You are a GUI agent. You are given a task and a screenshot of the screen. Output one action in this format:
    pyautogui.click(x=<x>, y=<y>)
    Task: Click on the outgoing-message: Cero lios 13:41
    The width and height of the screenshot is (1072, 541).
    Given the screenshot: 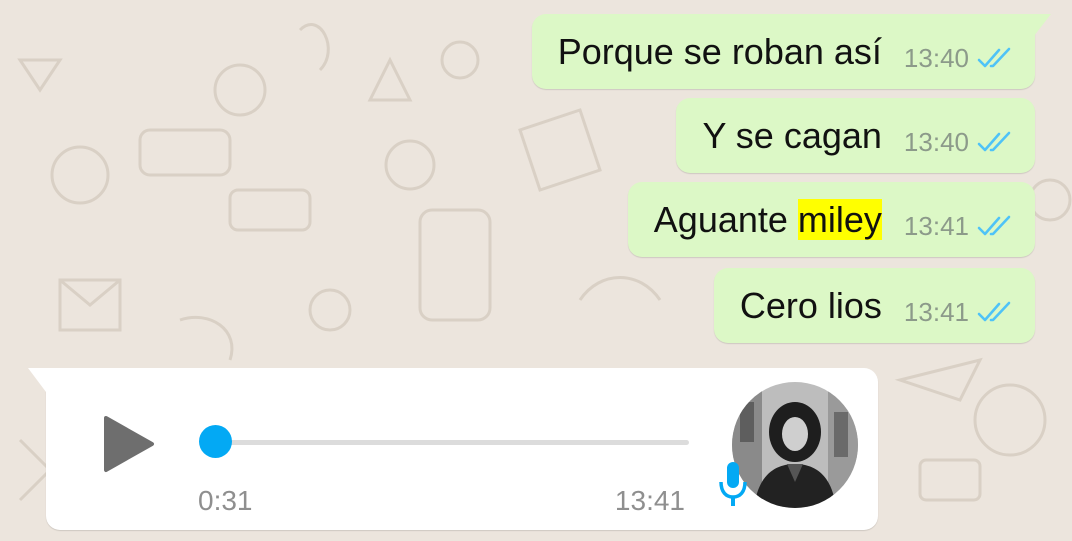 What is the action you would take?
    pyautogui.click(x=874, y=305)
    